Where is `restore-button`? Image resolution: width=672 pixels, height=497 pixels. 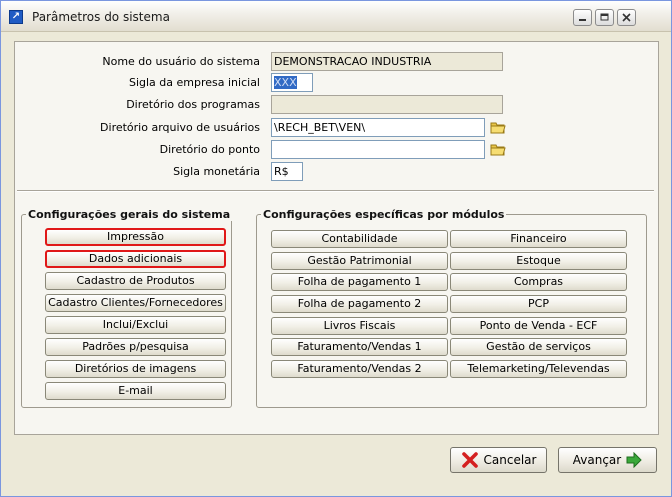 restore-button is located at coordinates (604, 17).